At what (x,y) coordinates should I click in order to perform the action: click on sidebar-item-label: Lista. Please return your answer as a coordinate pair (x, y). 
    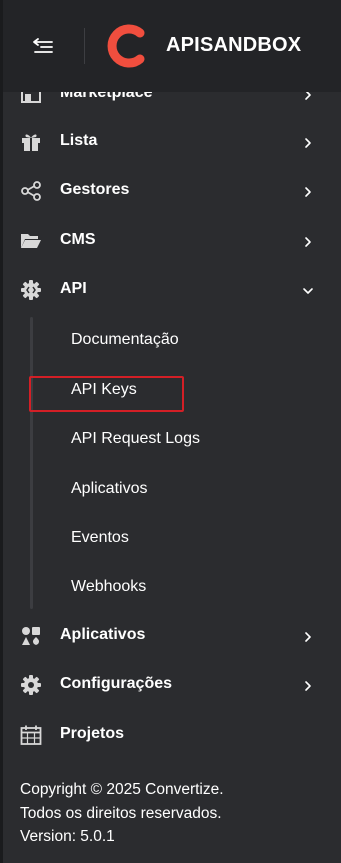
    Looking at the image, I should click on (79, 140).